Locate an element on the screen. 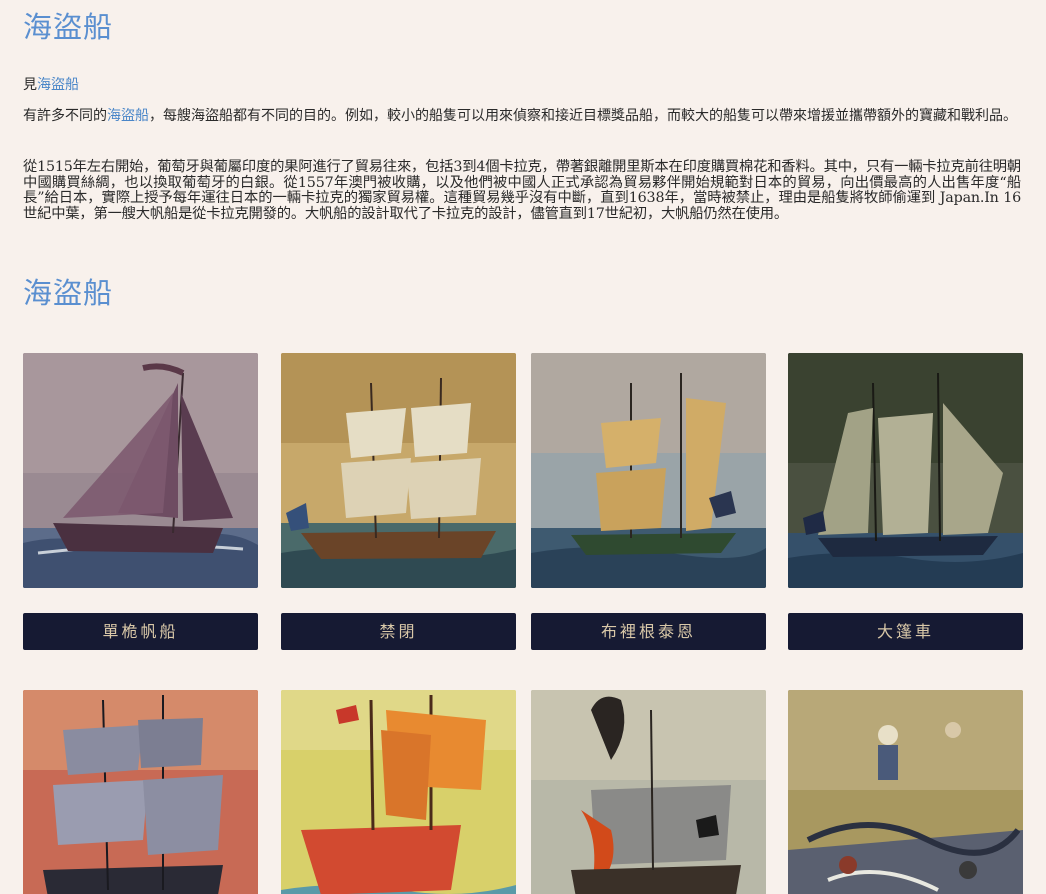 The width and height of the screenshot is (1046, 894). carrack-image is located at coordinates (398, 792).